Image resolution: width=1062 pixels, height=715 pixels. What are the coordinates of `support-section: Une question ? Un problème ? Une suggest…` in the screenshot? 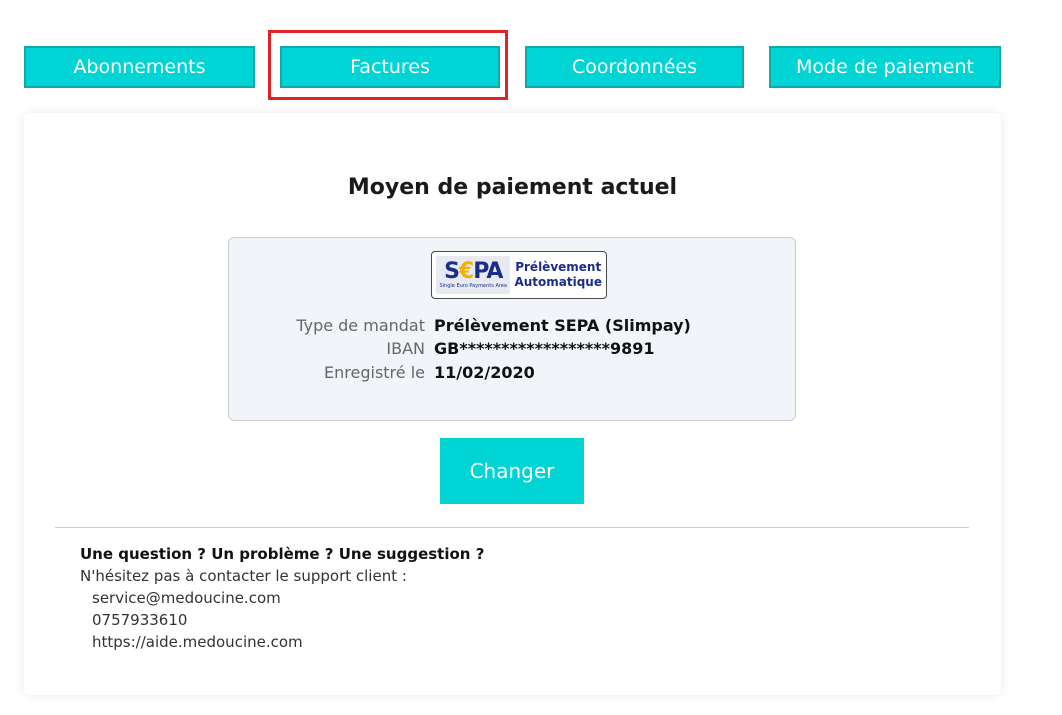 It's located at (282, 598).